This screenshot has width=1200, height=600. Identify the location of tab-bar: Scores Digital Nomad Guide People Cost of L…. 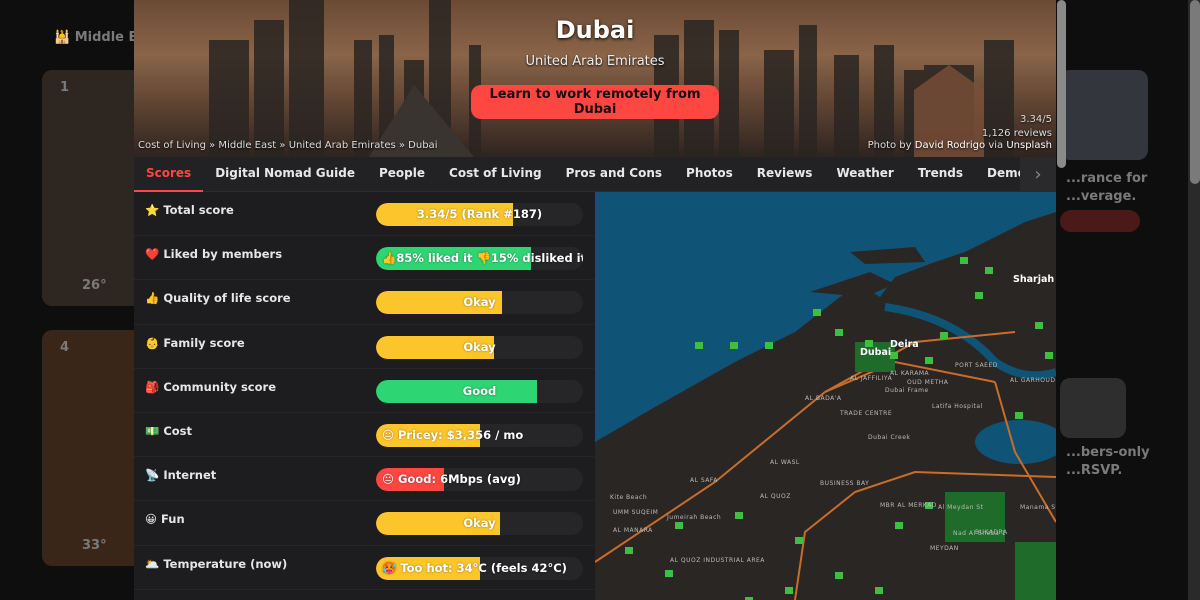
(595, 174).